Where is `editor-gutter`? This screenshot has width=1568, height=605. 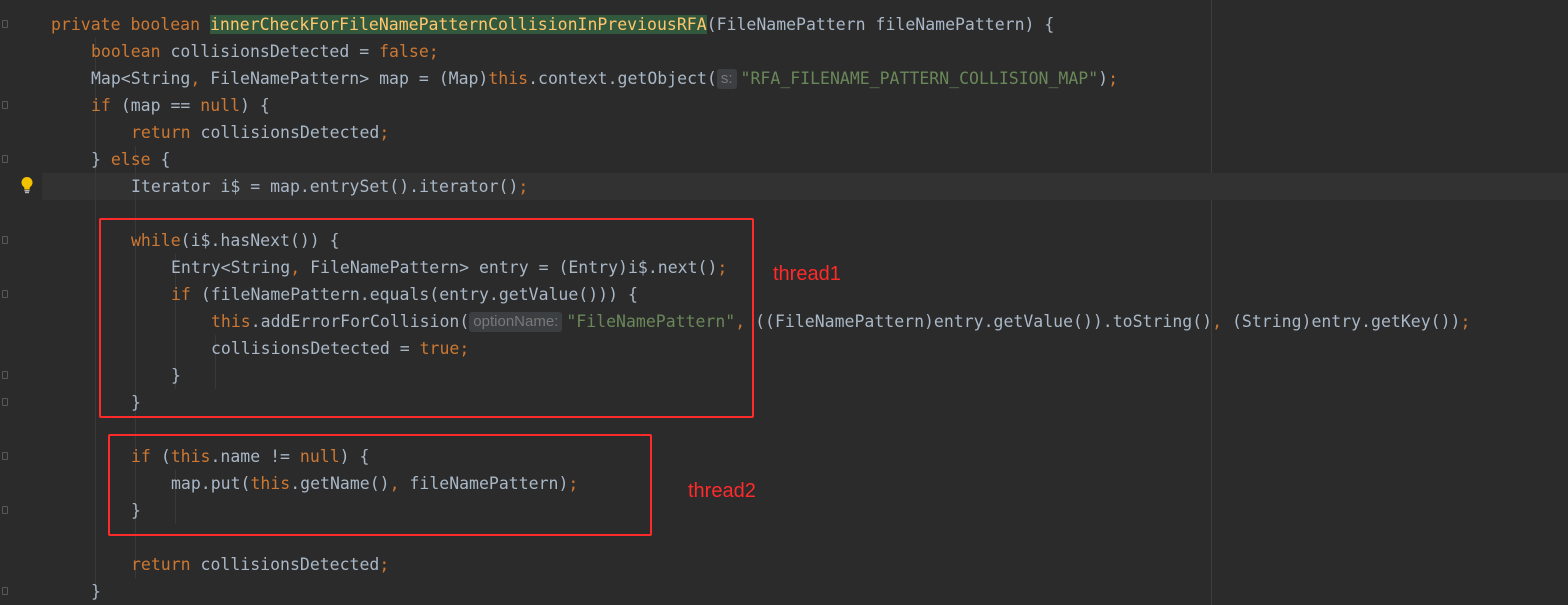 editor-gutter is located at coordinates (6, 302).